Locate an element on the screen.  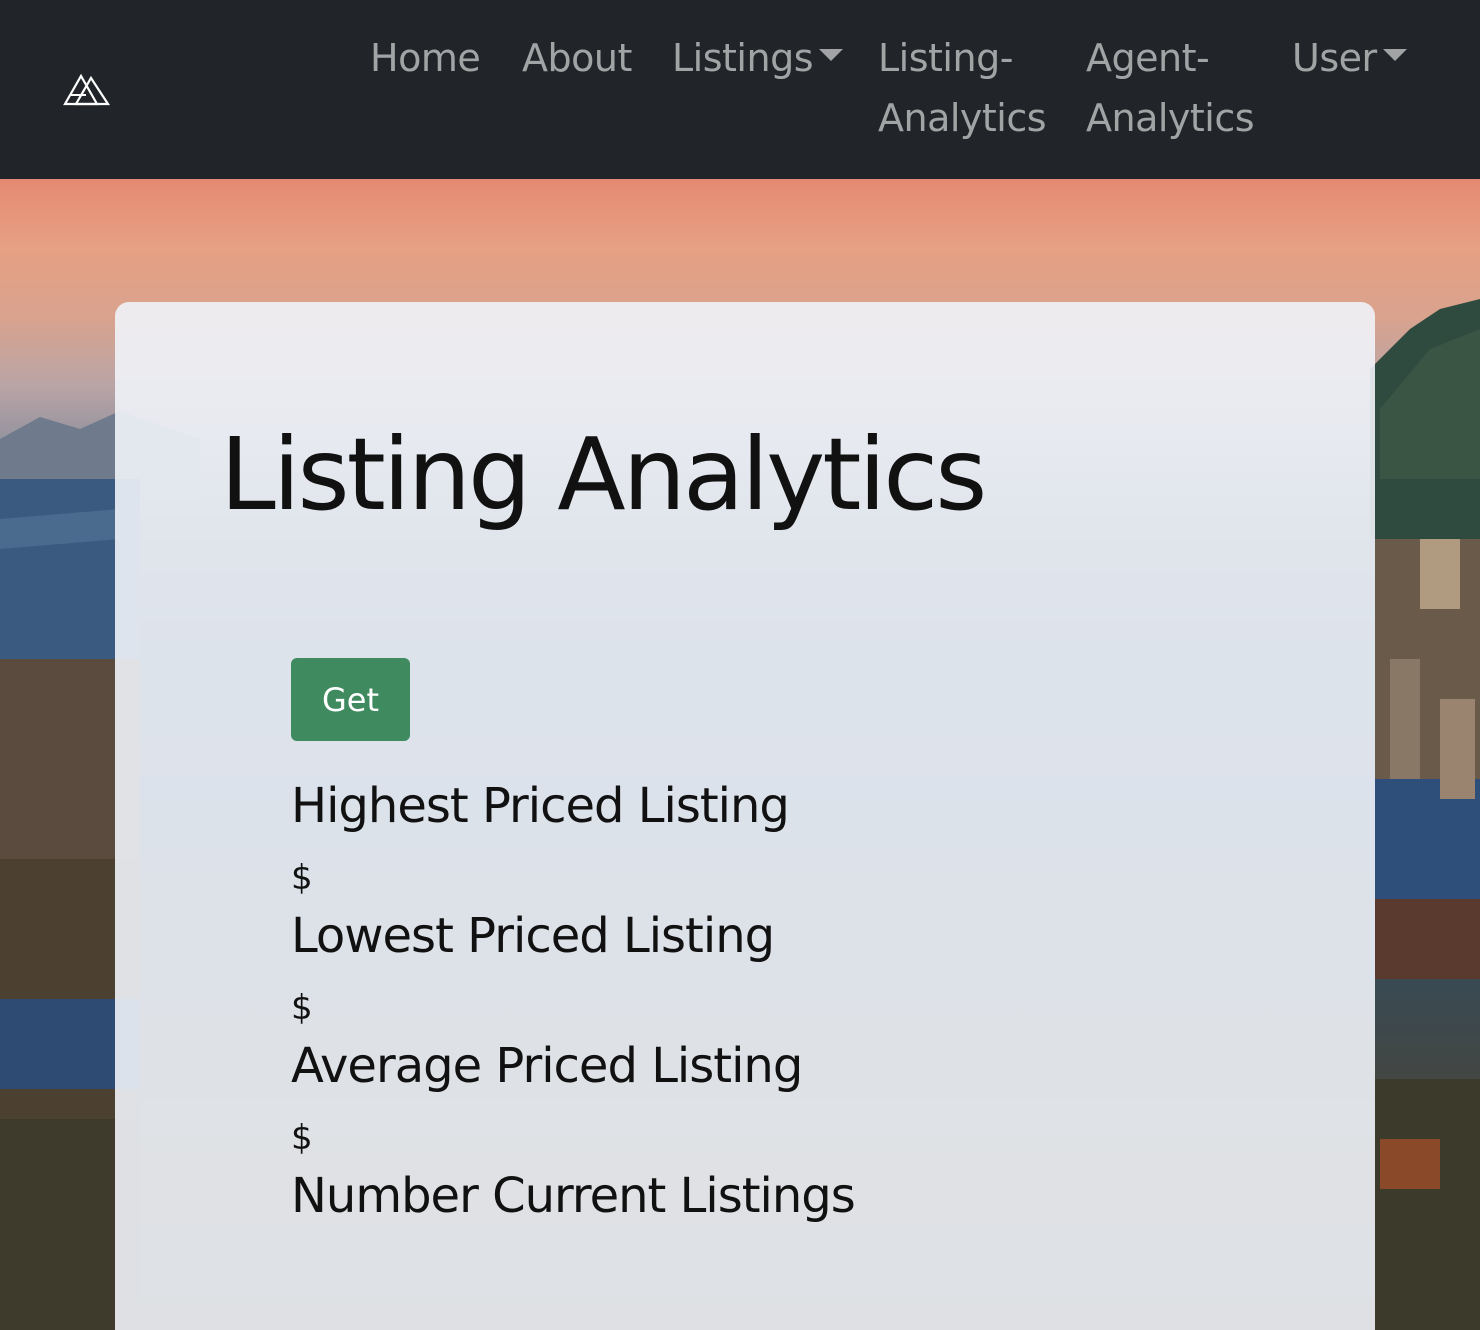
nav-user-label: User is located at coordinates (1334, 58).